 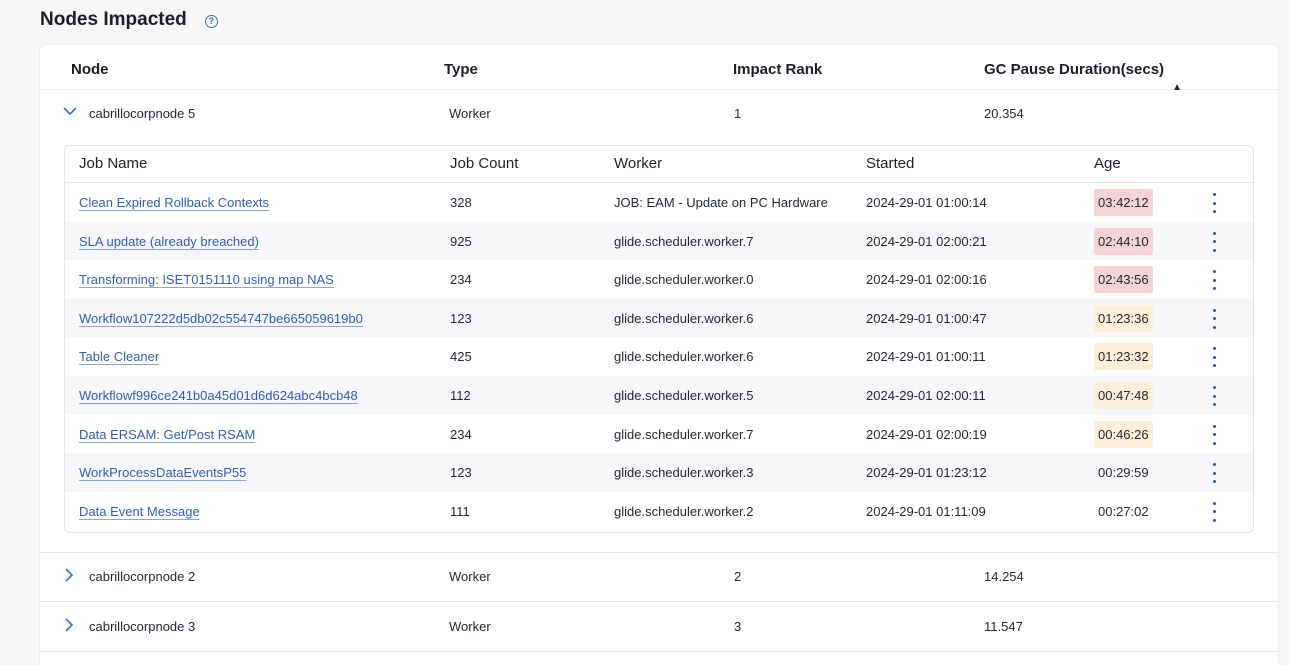 What do you see at coordinates (1123, 280) in the screenshot?
I see `age-badge: 02:43:56` at bounding box center [1123, 280].